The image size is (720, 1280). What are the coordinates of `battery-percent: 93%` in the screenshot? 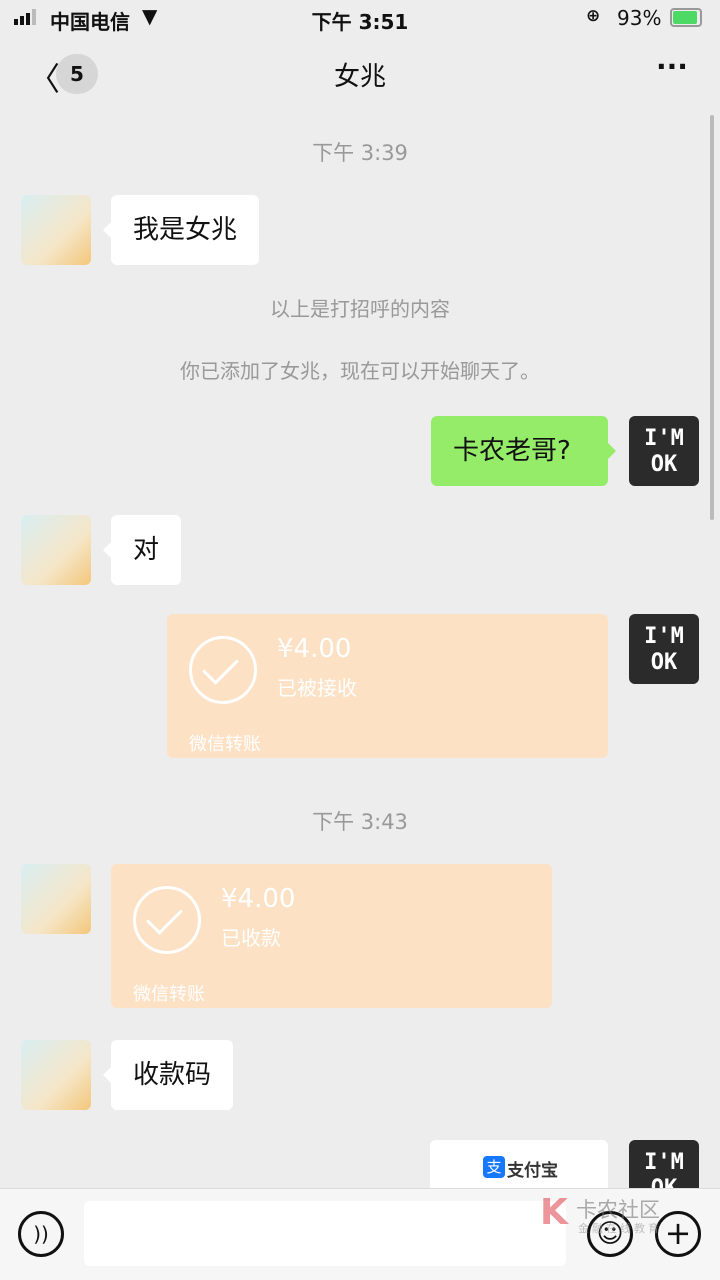 It's located at (639, 18).